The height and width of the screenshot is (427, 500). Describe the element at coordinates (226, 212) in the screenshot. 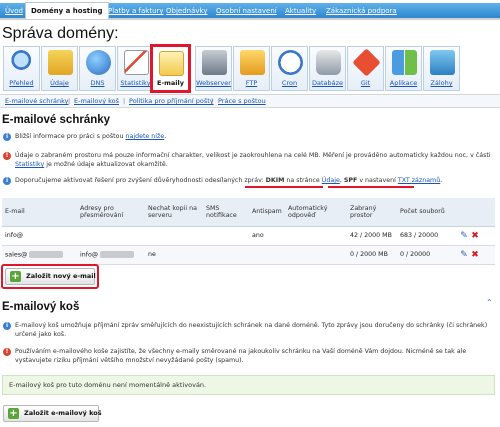

I see `col-sms: SMS notifikace` at that location.